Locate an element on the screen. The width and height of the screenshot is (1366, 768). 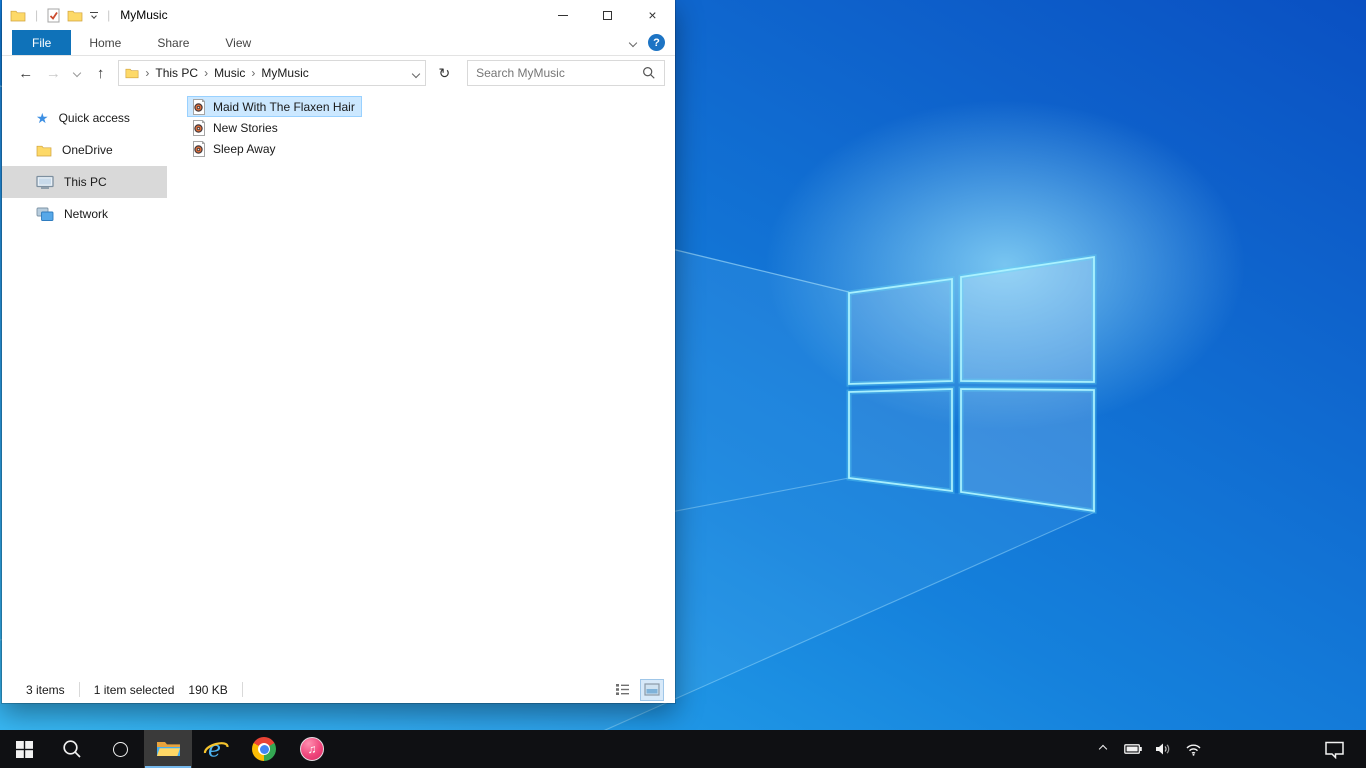
itunes-button: ♫ is located at coordinates (312, 749).